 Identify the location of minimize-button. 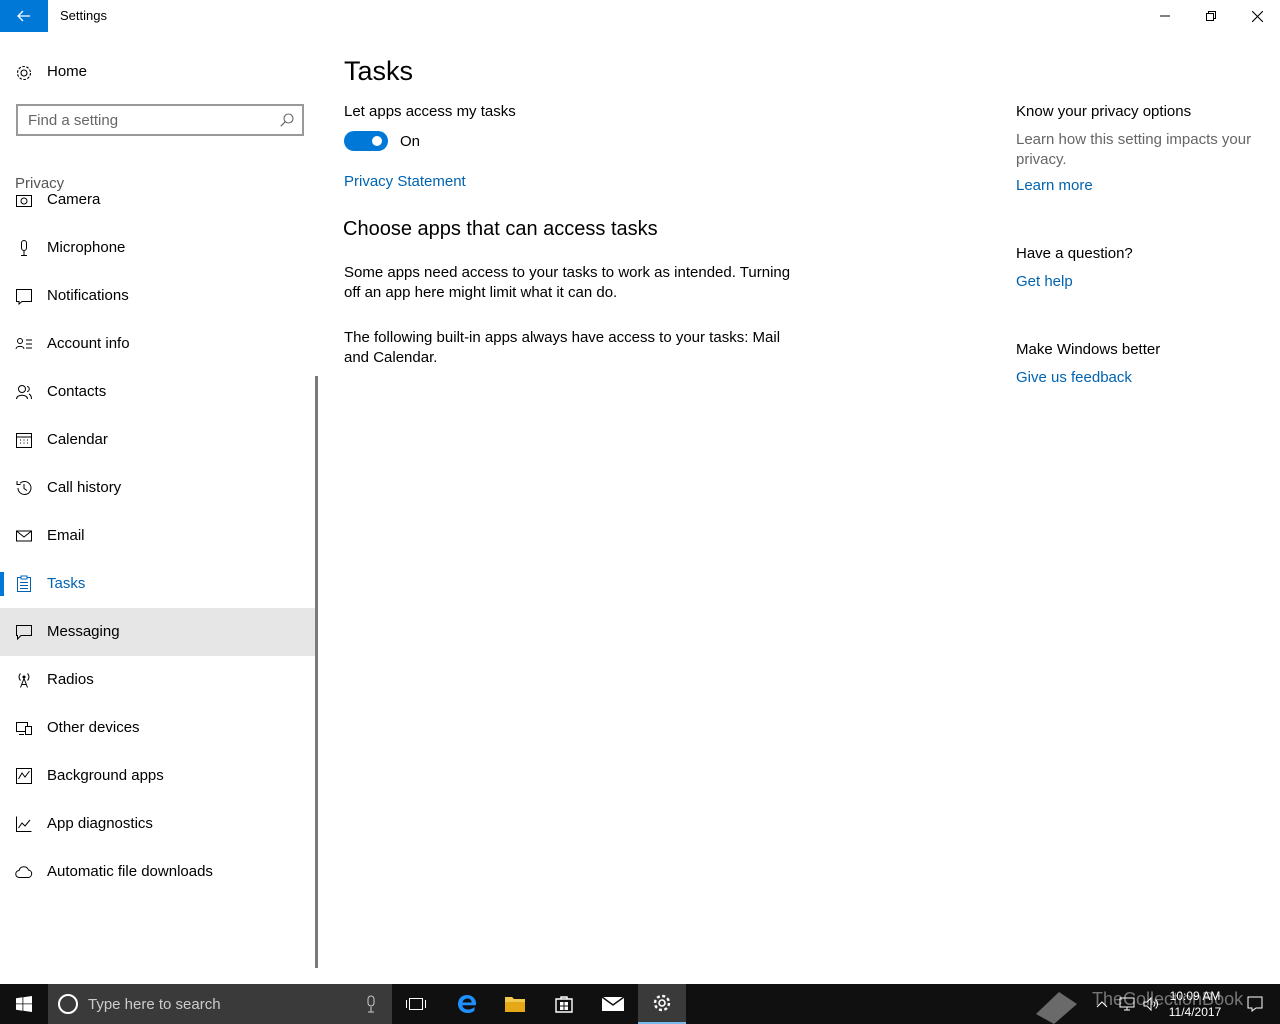
(1165, 16).